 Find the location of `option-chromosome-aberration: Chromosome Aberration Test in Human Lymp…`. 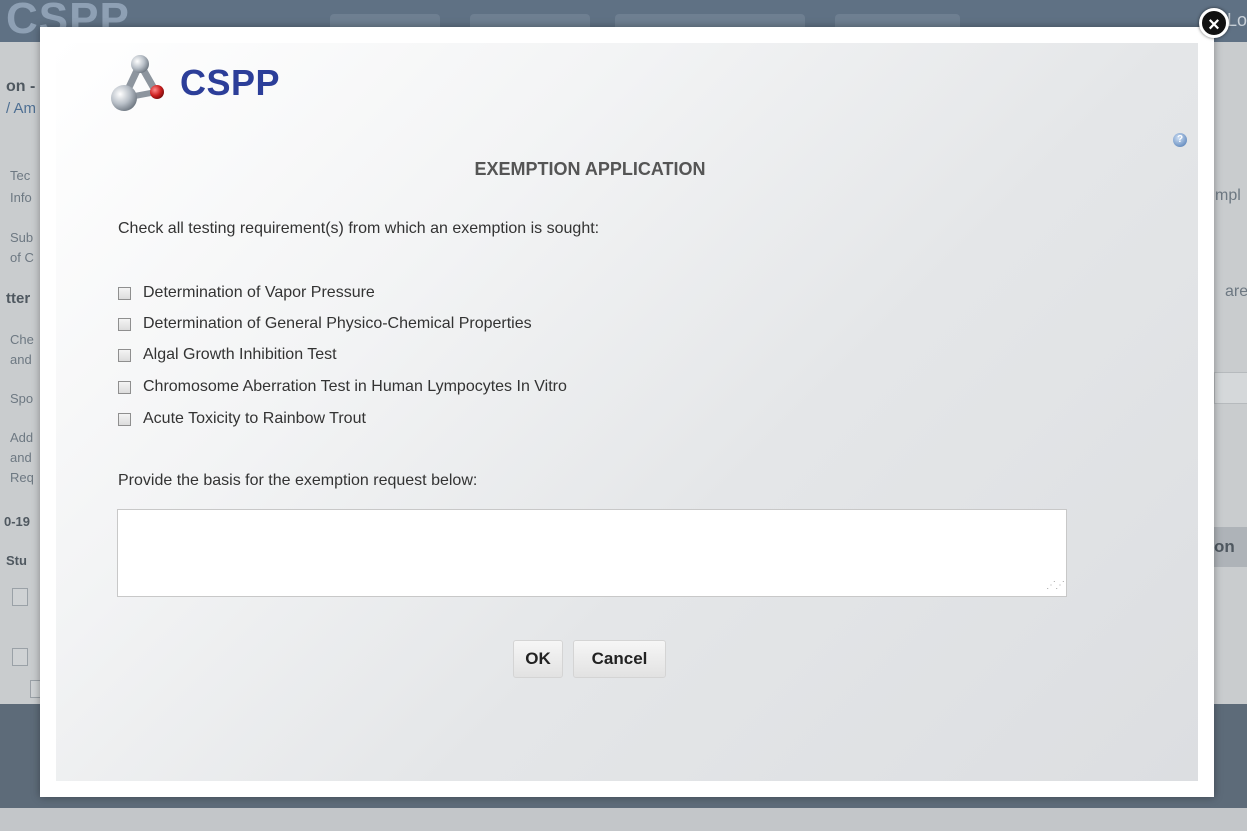

option-chromosome-aberration: Chromosome Aberration Test in Human Lymp… is located at coordinates (342, 387).